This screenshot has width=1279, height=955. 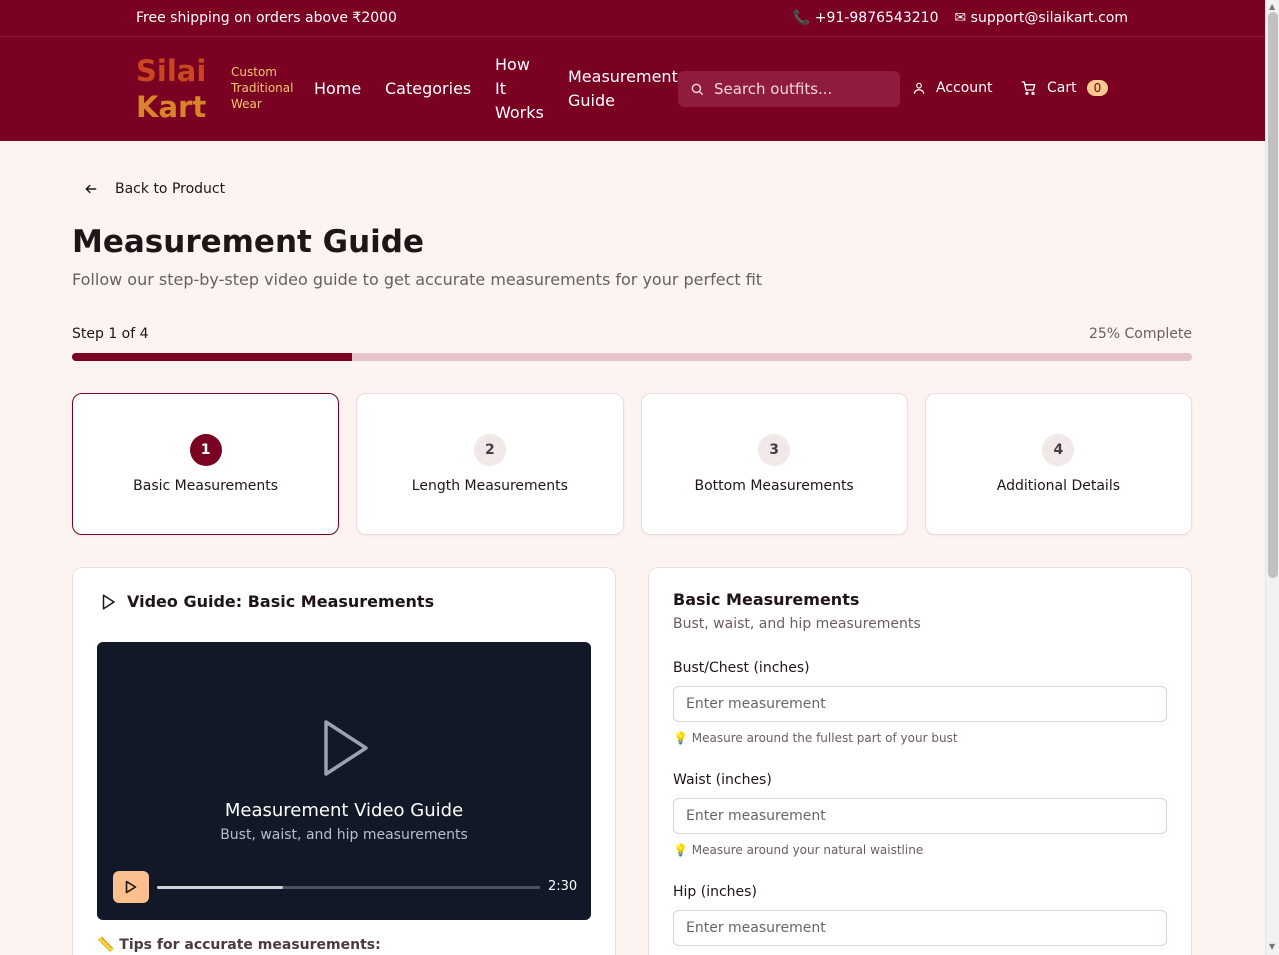 What do you see at coordinates (266, 18) in the screenshot?
I see `free-shipping-text: Free shipping on orders above ₹2000` at bounding box center [266, 18].